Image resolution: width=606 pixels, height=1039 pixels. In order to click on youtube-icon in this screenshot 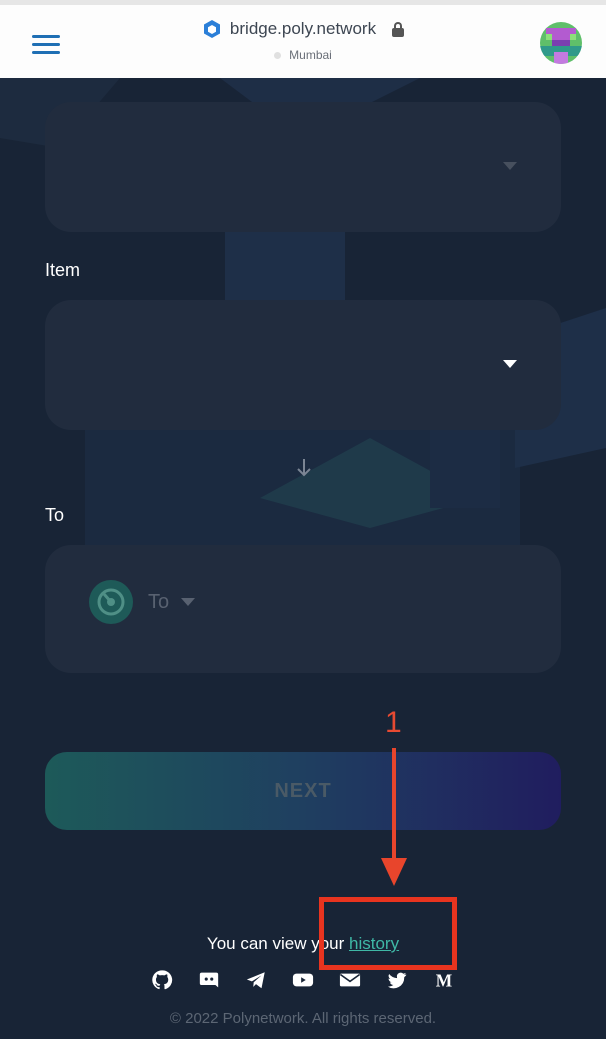, I will do `click(303, 980)`.